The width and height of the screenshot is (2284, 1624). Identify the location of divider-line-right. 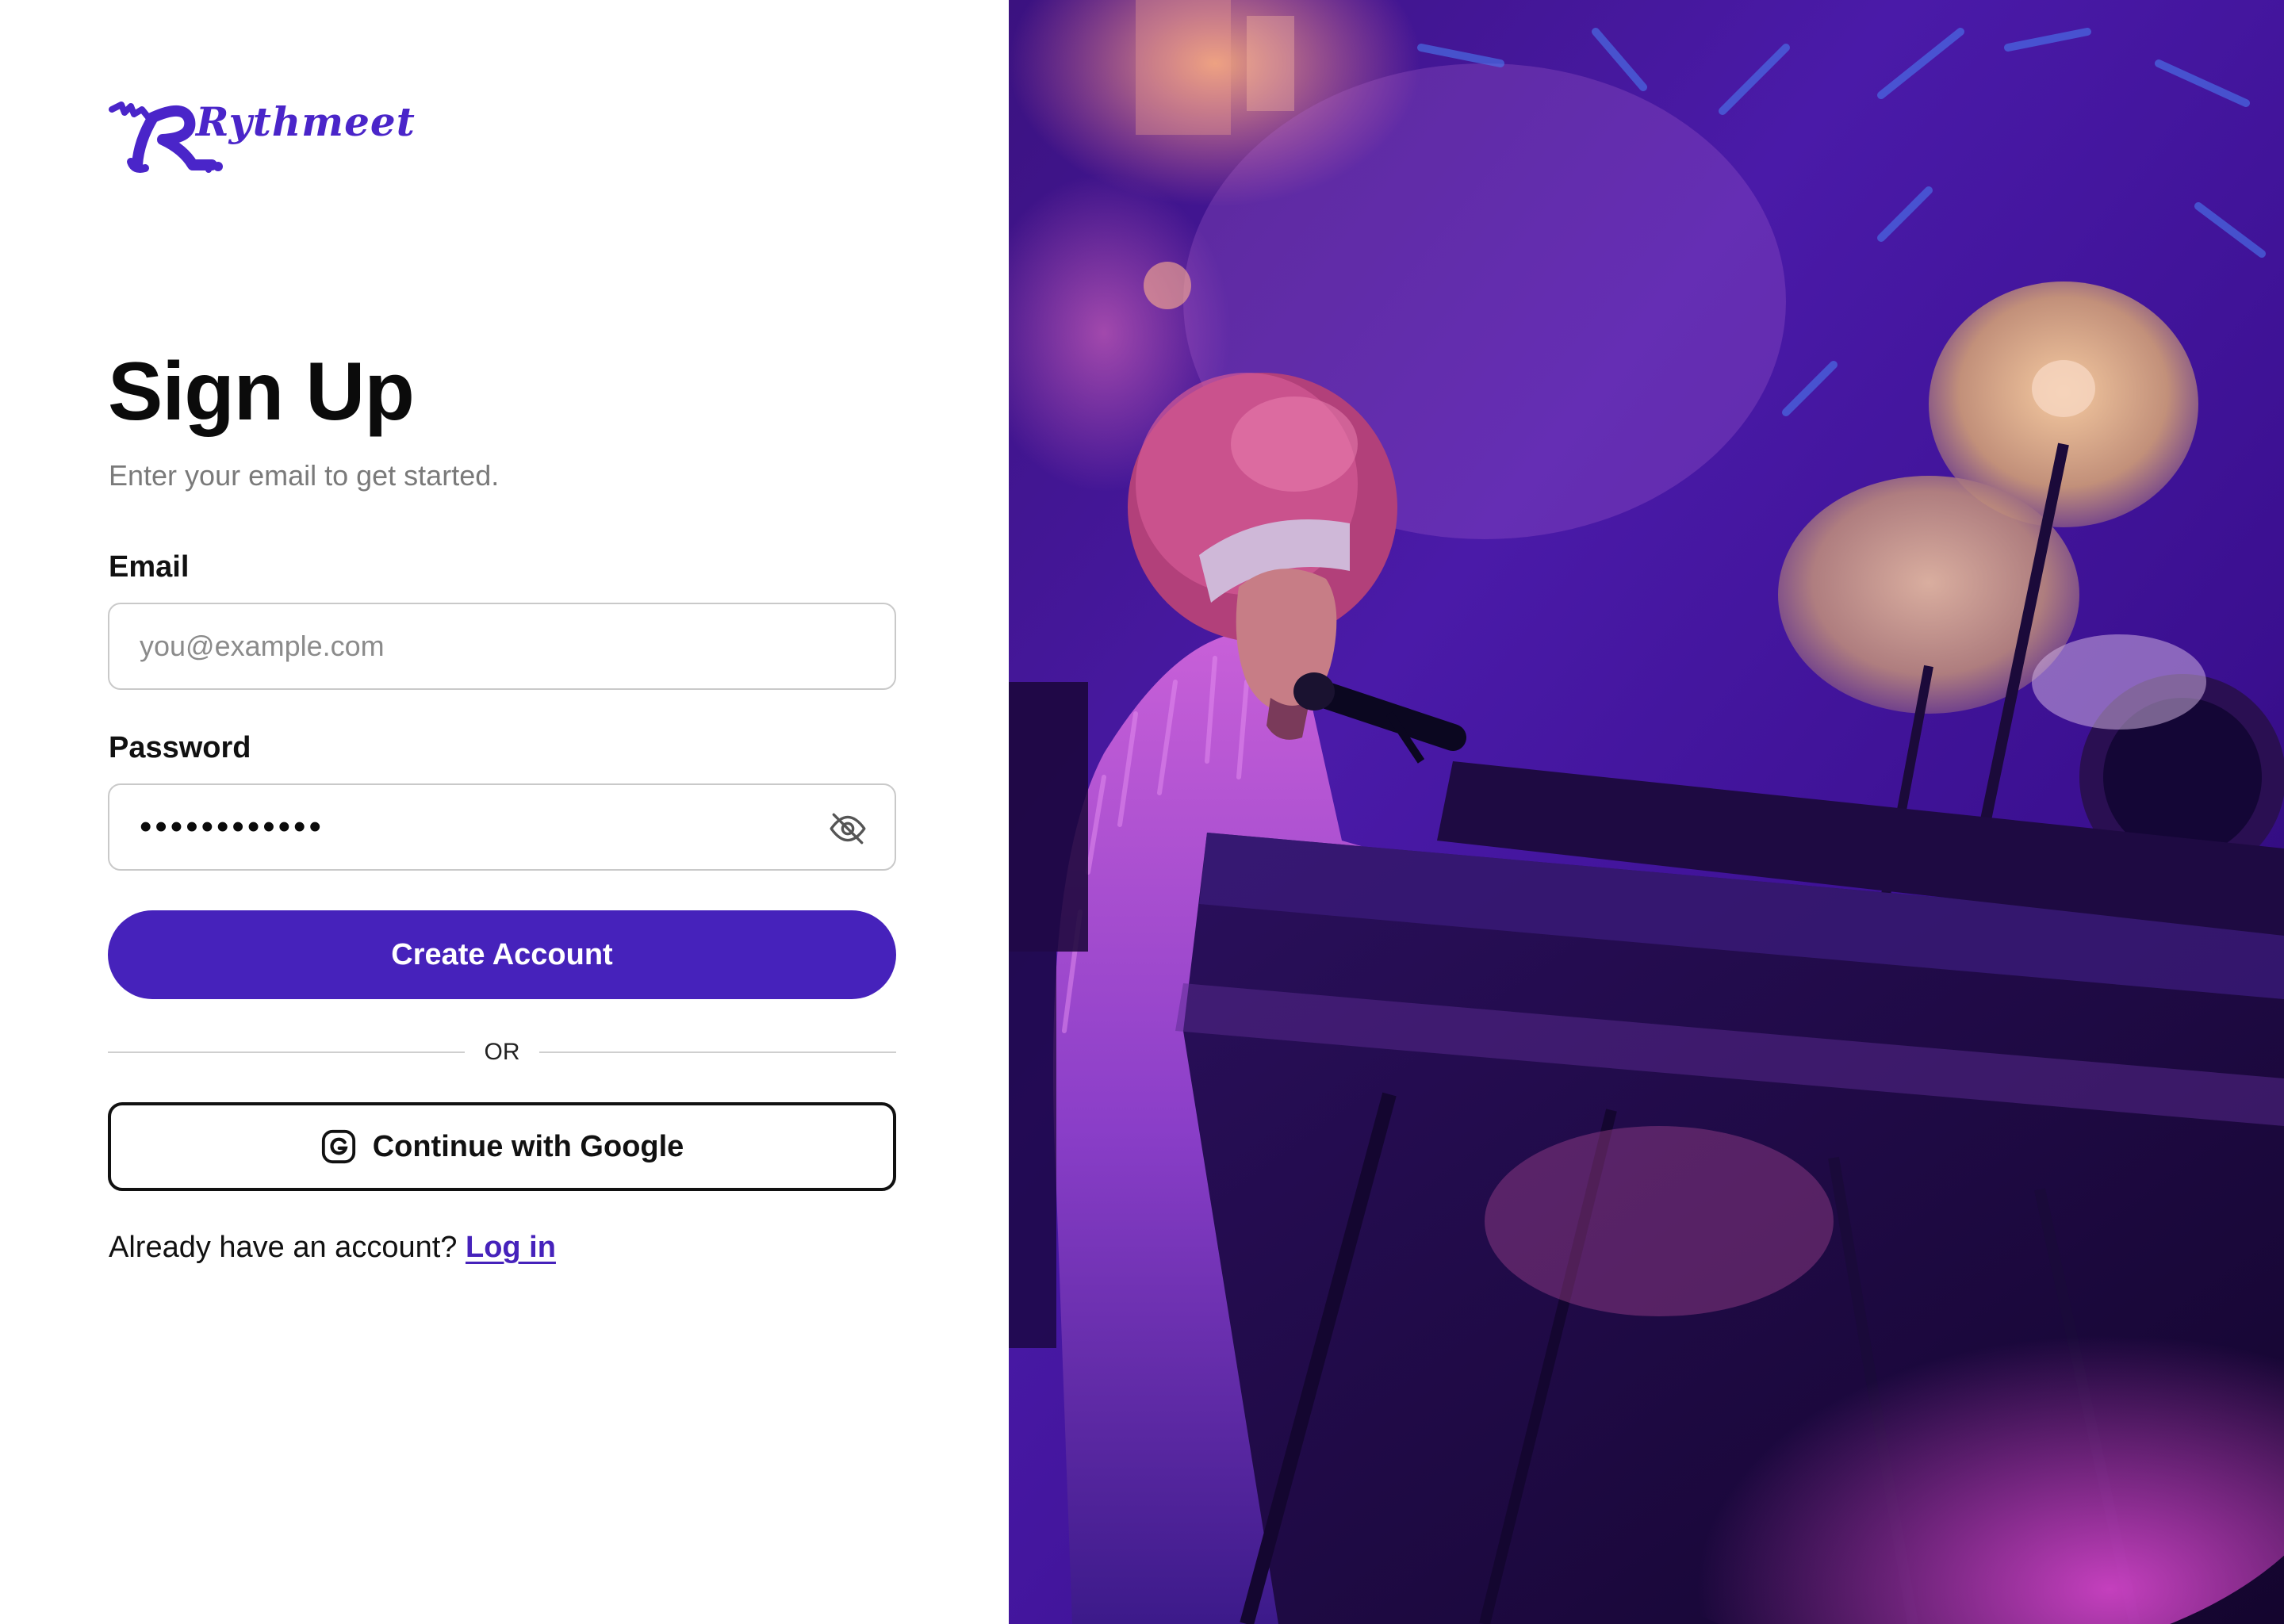
(717, 1052).